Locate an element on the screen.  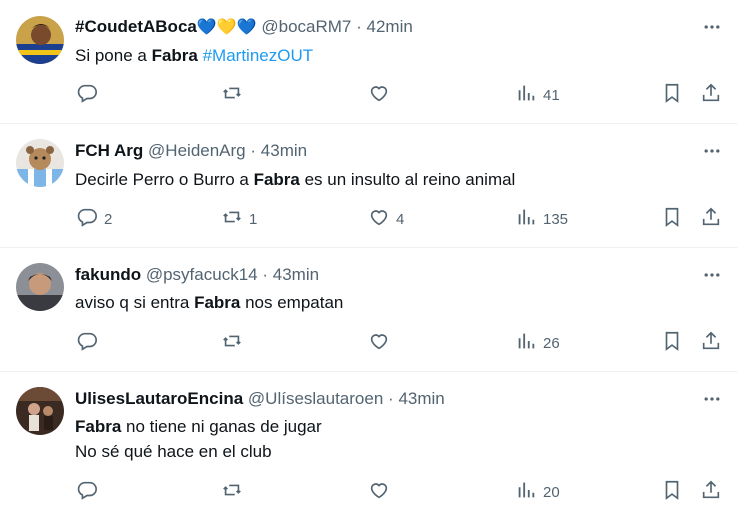
tweet-actions: 20 is located at coordinates (369, 492).